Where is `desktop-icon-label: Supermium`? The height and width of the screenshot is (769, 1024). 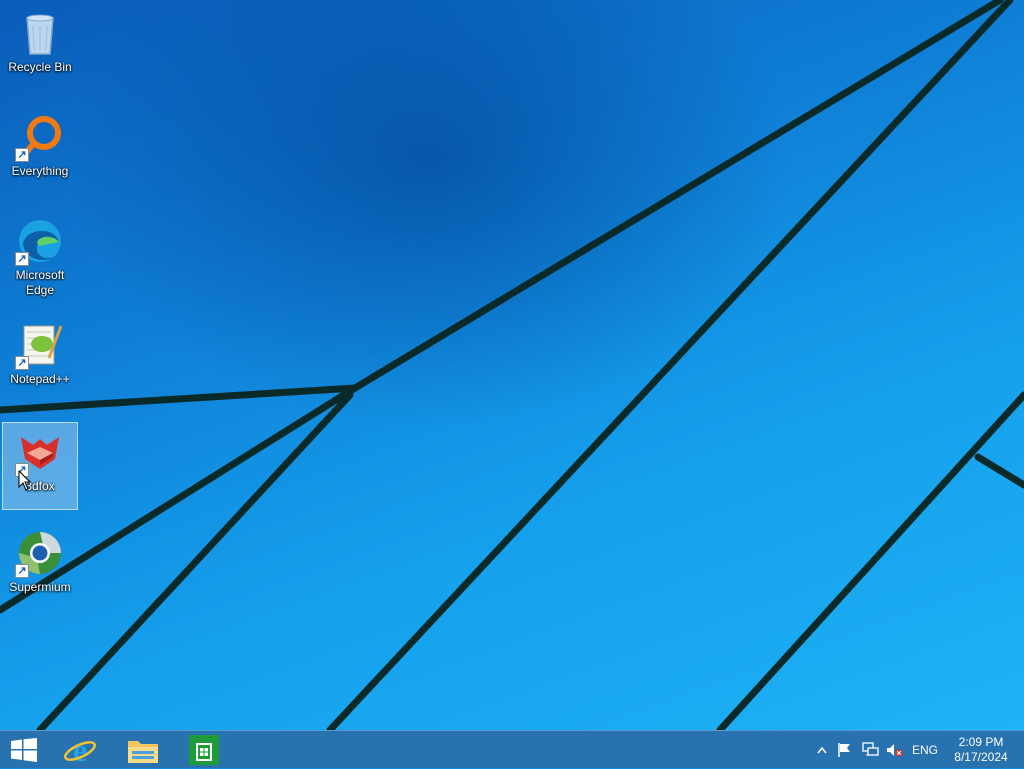
desktop-icon-label: Supermium is located at coordinates (40, 587).